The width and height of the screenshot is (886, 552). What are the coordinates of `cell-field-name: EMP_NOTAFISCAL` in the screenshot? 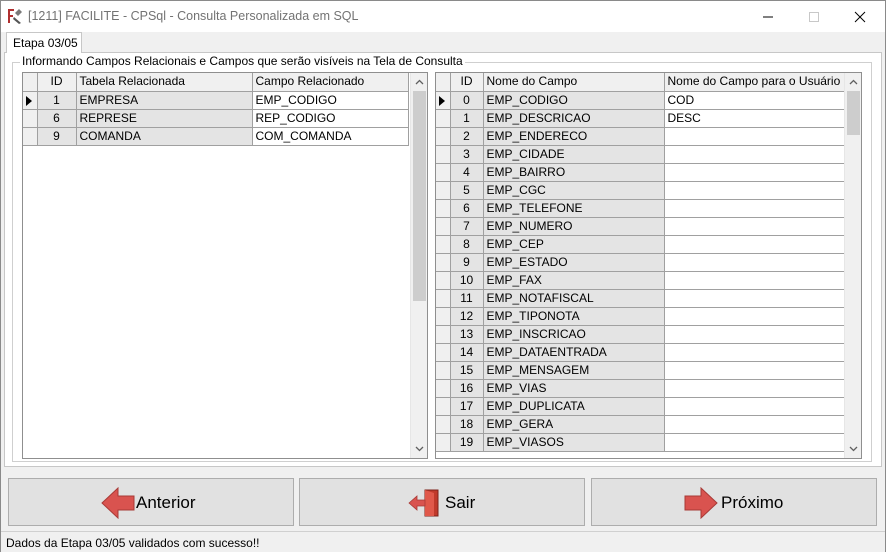 It's located at (574, 298).